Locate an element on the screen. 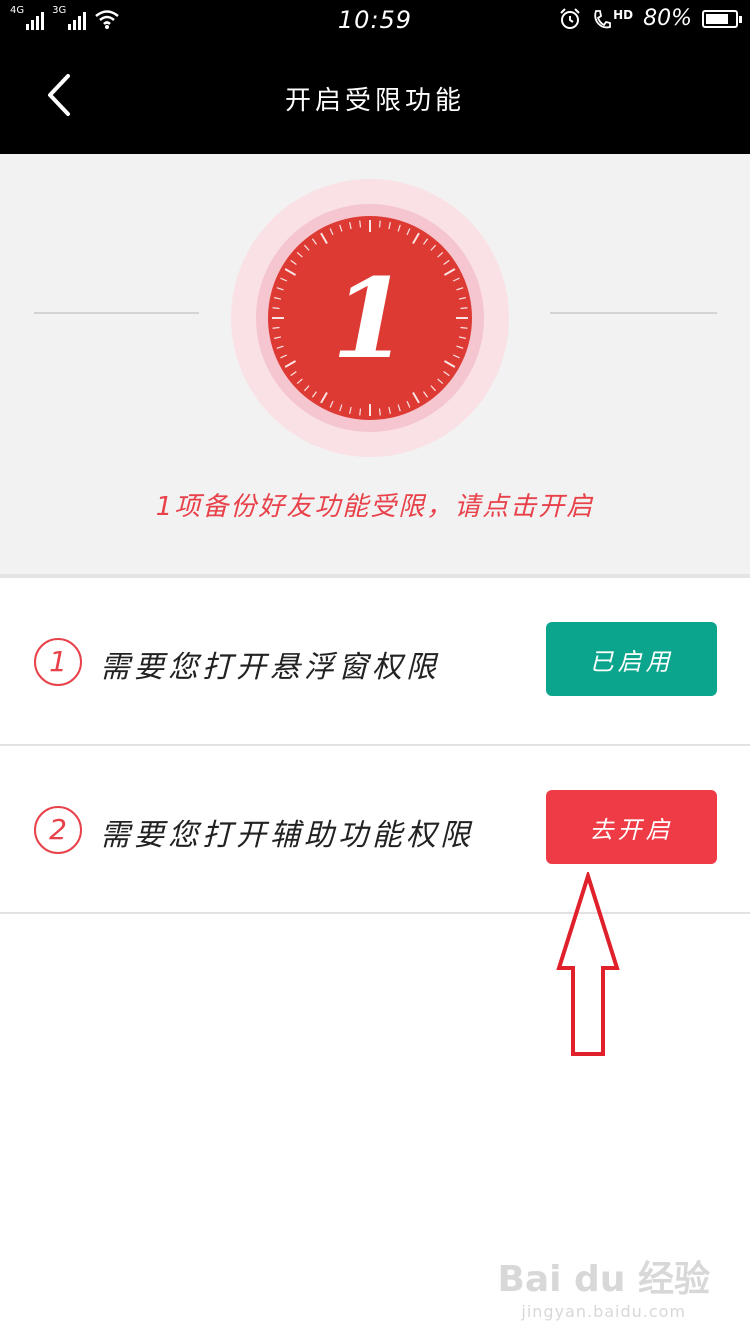  restriction-message: 1项备份好友功能受限，请点击开启 is located at coordinates (375, 507).